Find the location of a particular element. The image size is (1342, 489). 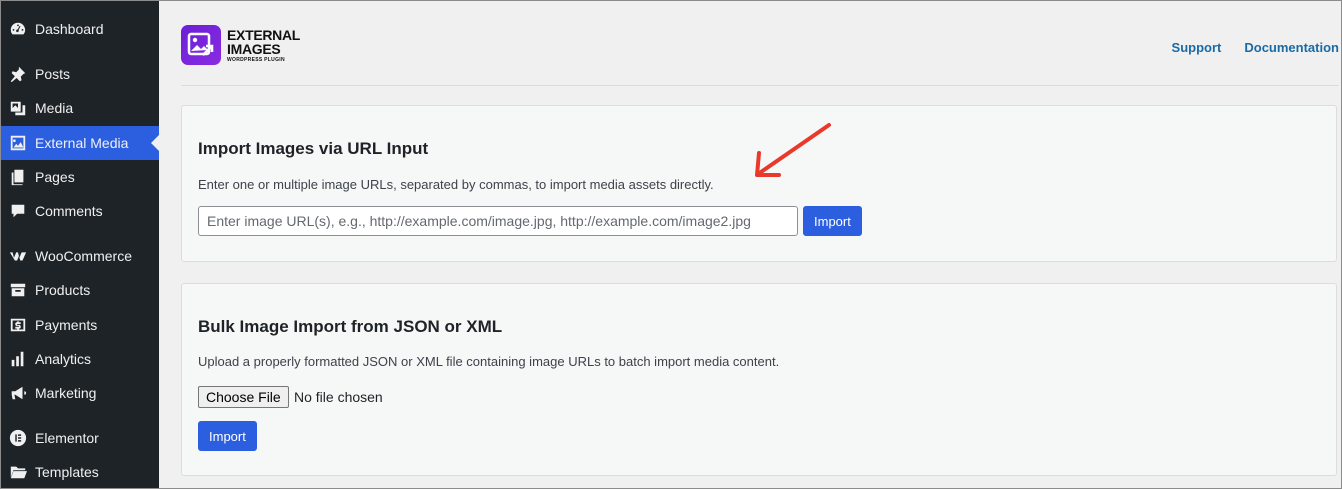

sidebar-item-products: Products is located at coordinates (80, 290).